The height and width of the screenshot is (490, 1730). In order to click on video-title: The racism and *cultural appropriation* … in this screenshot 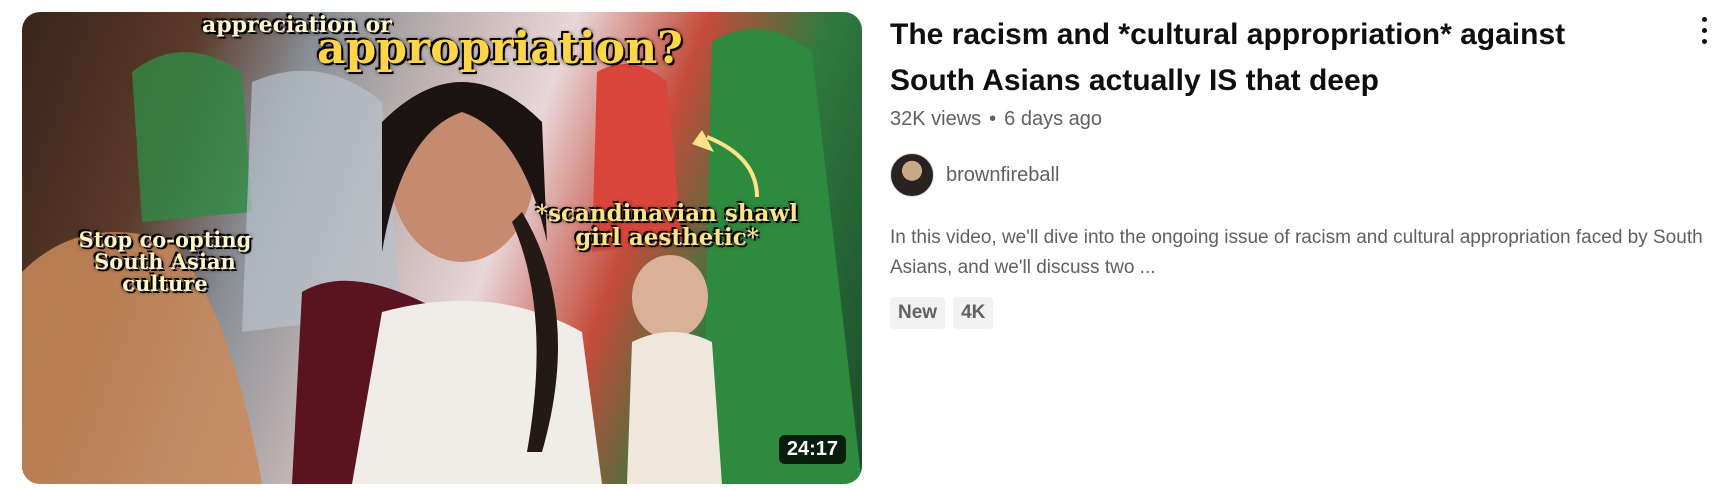, I will do `click(1250, 58)`.